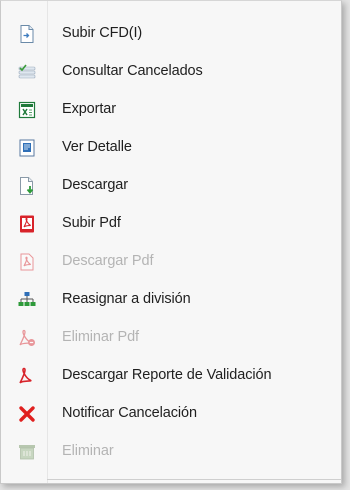 The image size is (350, 490). Describe the element at coordinates (129, 413) in the screenshot. I see `menu-item-label: Notificar Cancelación` at that location.